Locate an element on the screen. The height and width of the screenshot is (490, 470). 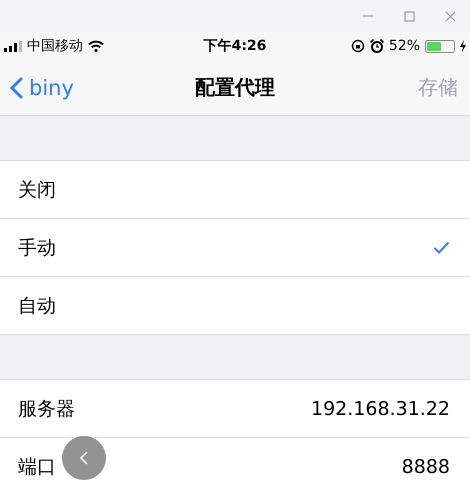
field-value: 8888 is located at coordinates (426, 467).